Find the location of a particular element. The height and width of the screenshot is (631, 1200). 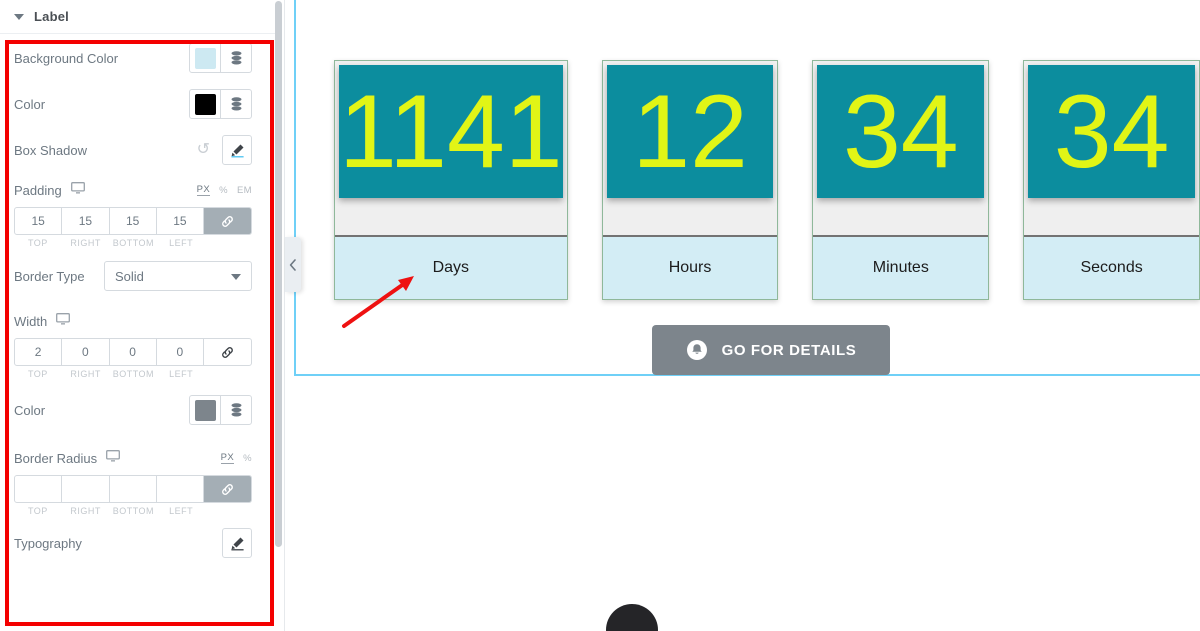

width-label-left: LEFT is located at coordinates (181, 374).